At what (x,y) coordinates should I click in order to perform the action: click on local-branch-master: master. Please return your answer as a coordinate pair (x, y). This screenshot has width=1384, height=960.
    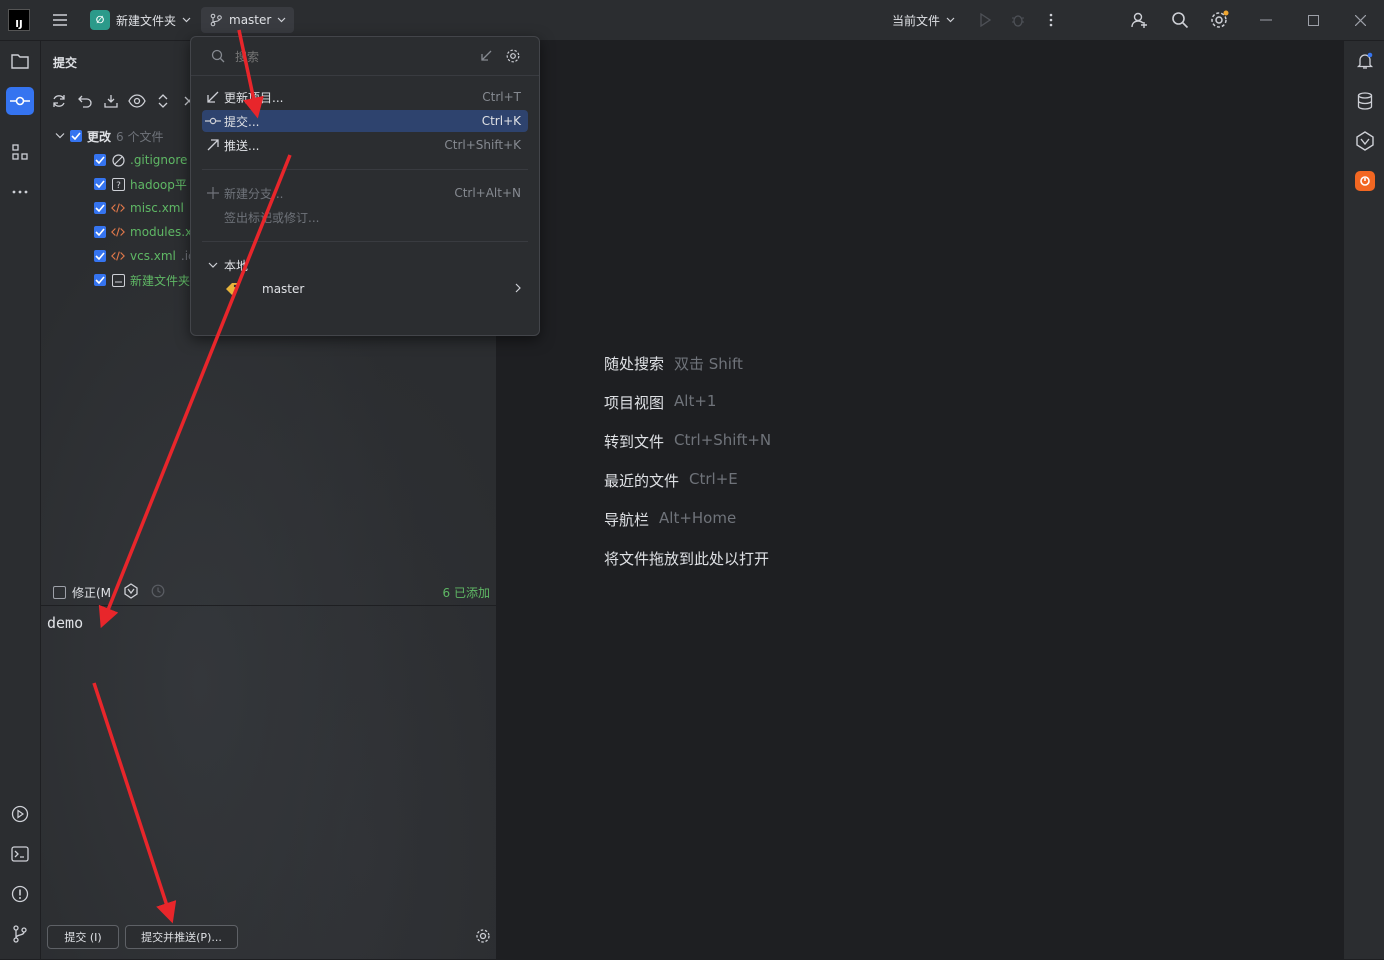
    Looking at the image, I should click on (365, 289).